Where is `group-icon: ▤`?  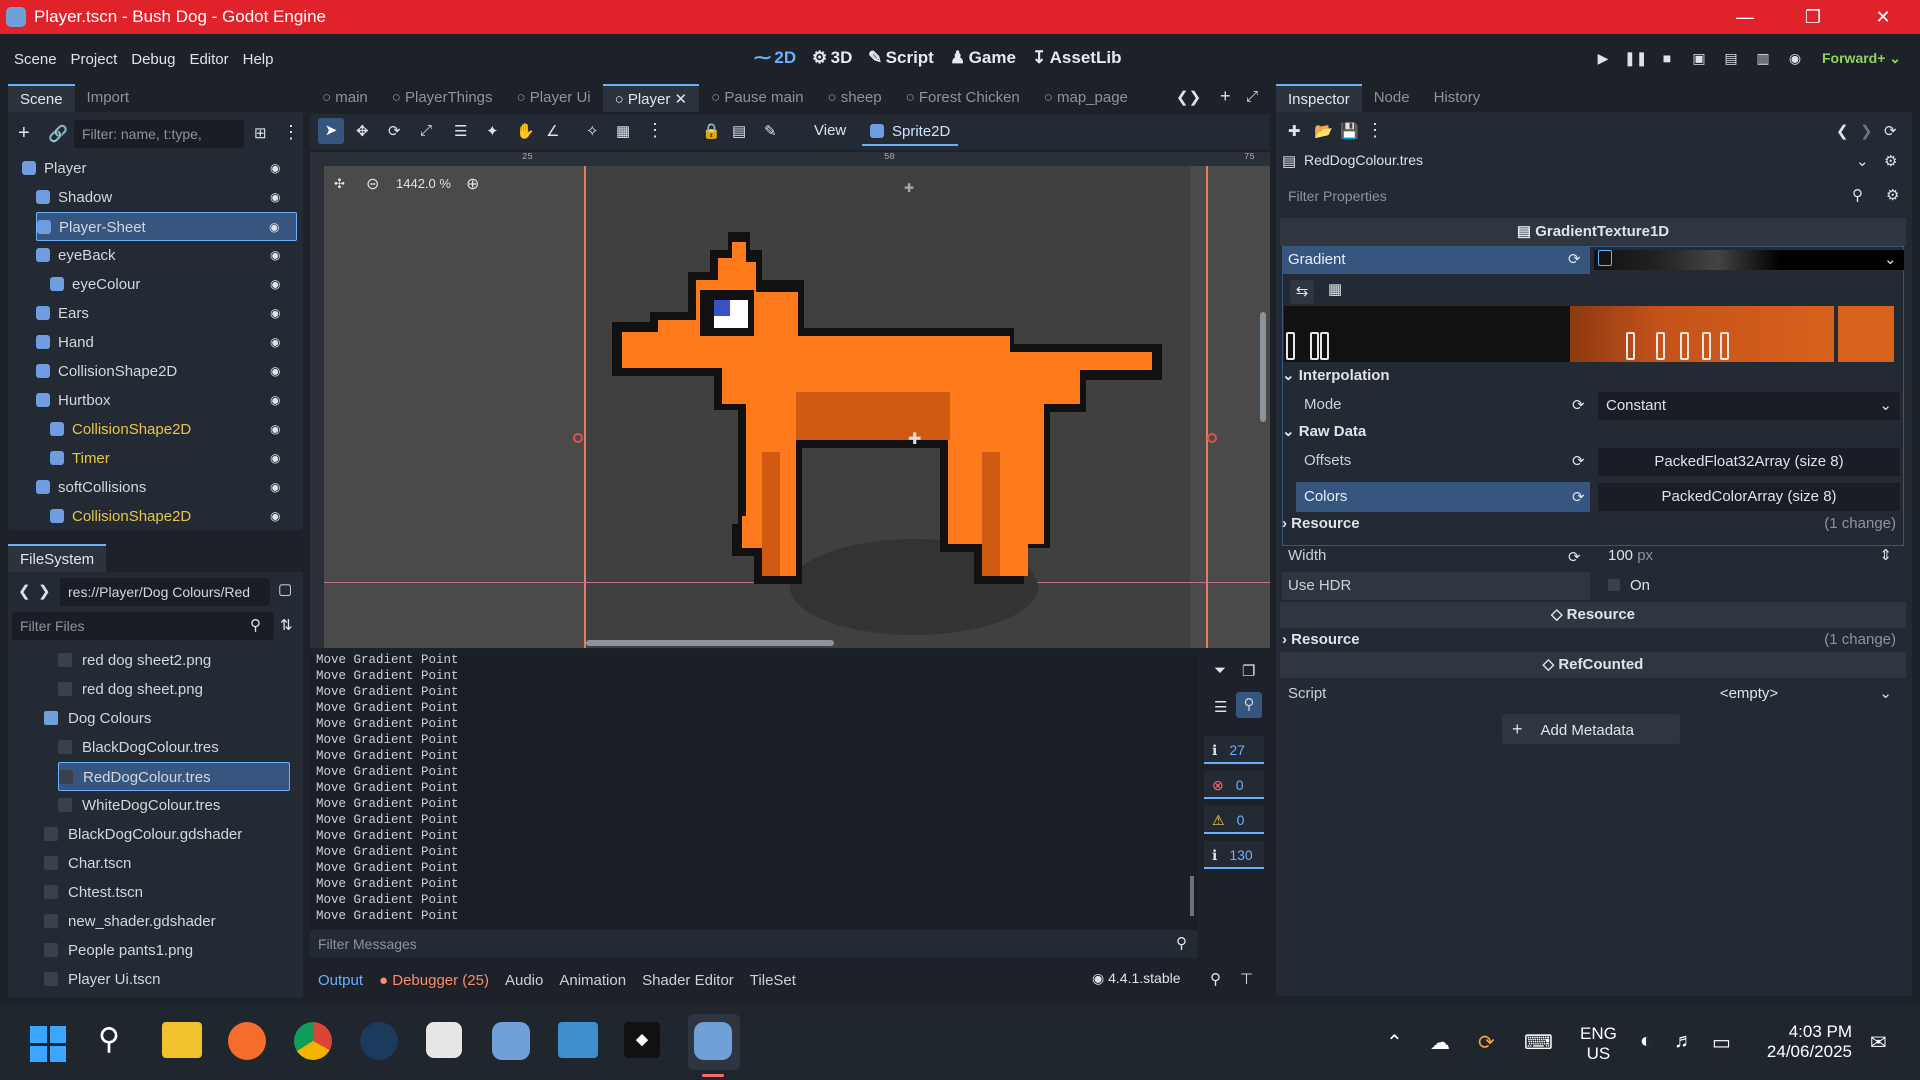 group-icon: ▤ is located at coordinates (739, 131).